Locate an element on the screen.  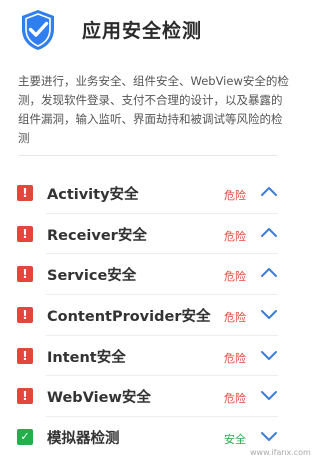
check-name: Receiver安全 is located at coordinates (97, 235).